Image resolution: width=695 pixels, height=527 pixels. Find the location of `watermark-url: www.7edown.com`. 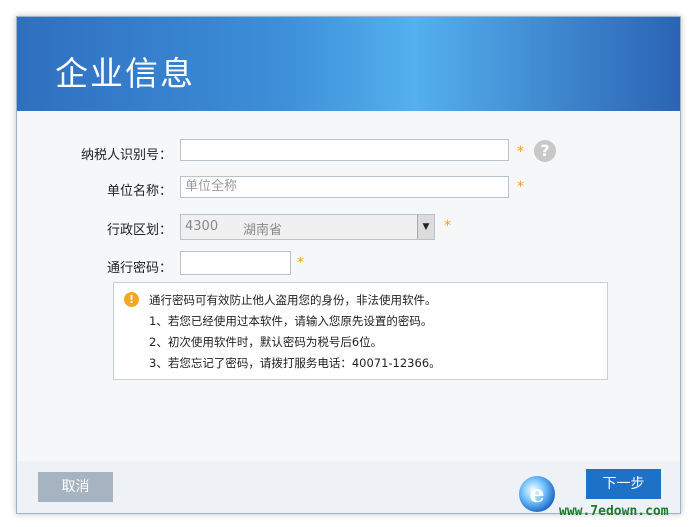

watermark-url: www.7edown.com is located at coordinates (614, 511).